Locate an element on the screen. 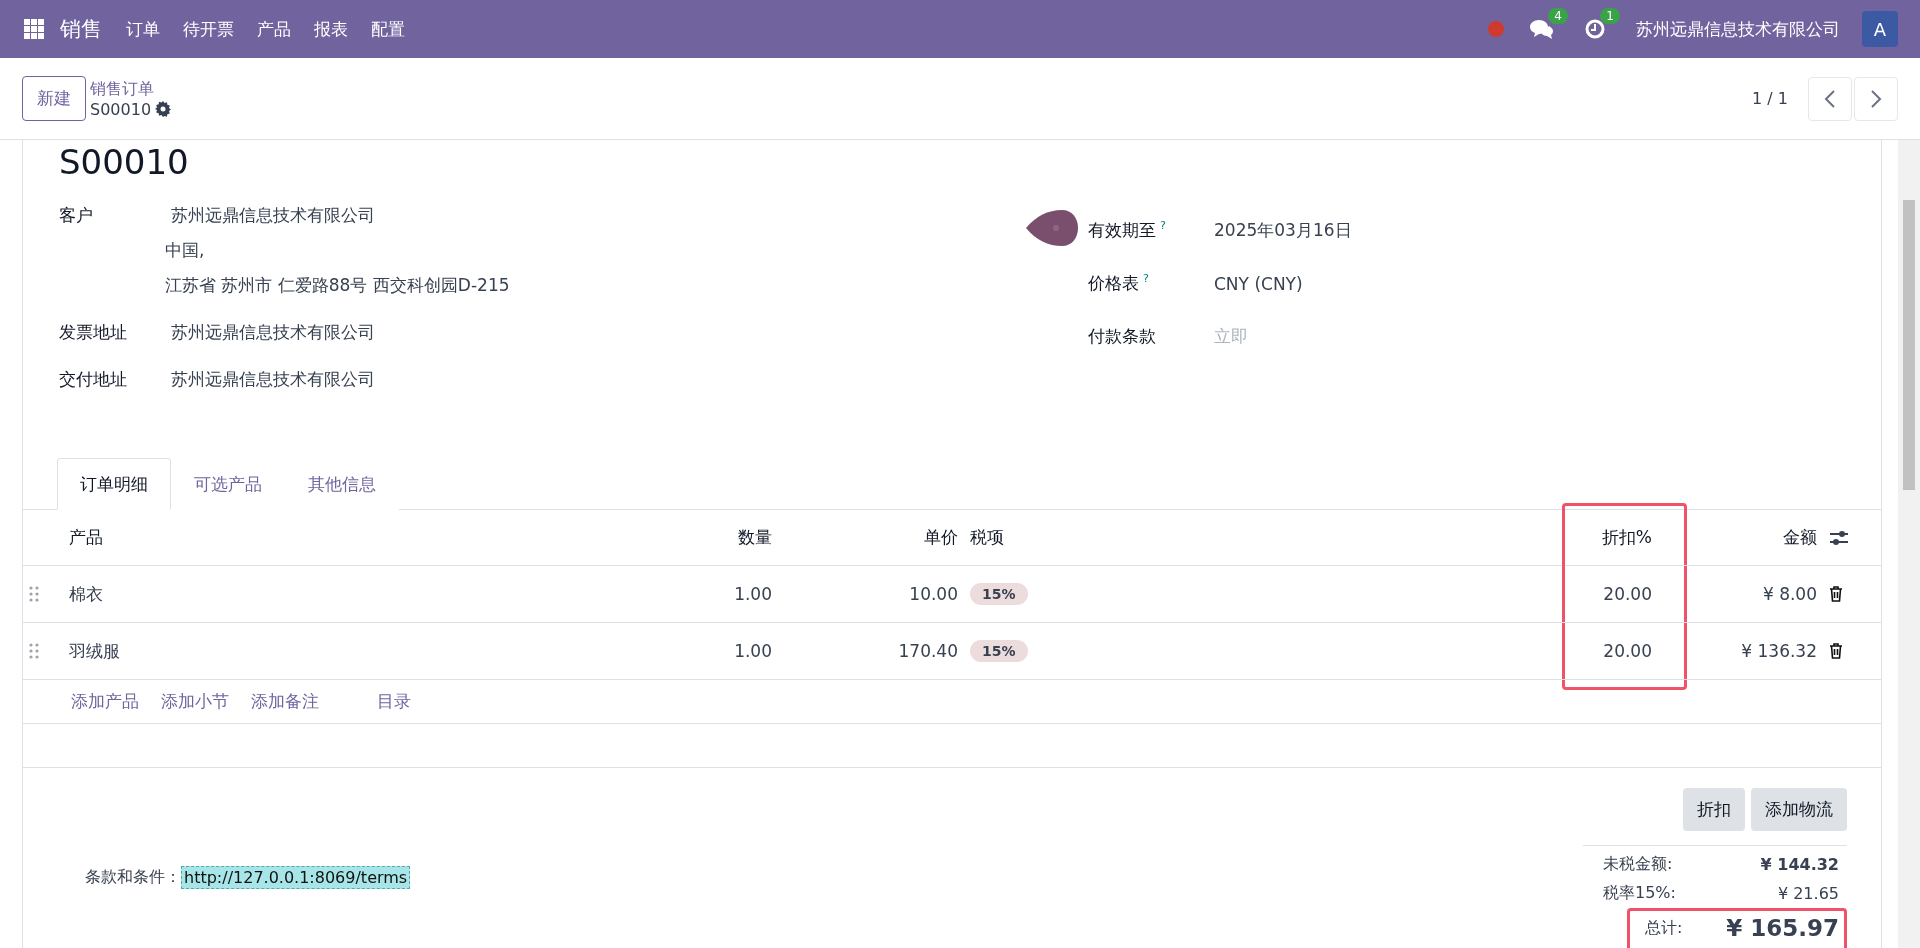  column-header: 单价 is located at coordinates (941, 537).